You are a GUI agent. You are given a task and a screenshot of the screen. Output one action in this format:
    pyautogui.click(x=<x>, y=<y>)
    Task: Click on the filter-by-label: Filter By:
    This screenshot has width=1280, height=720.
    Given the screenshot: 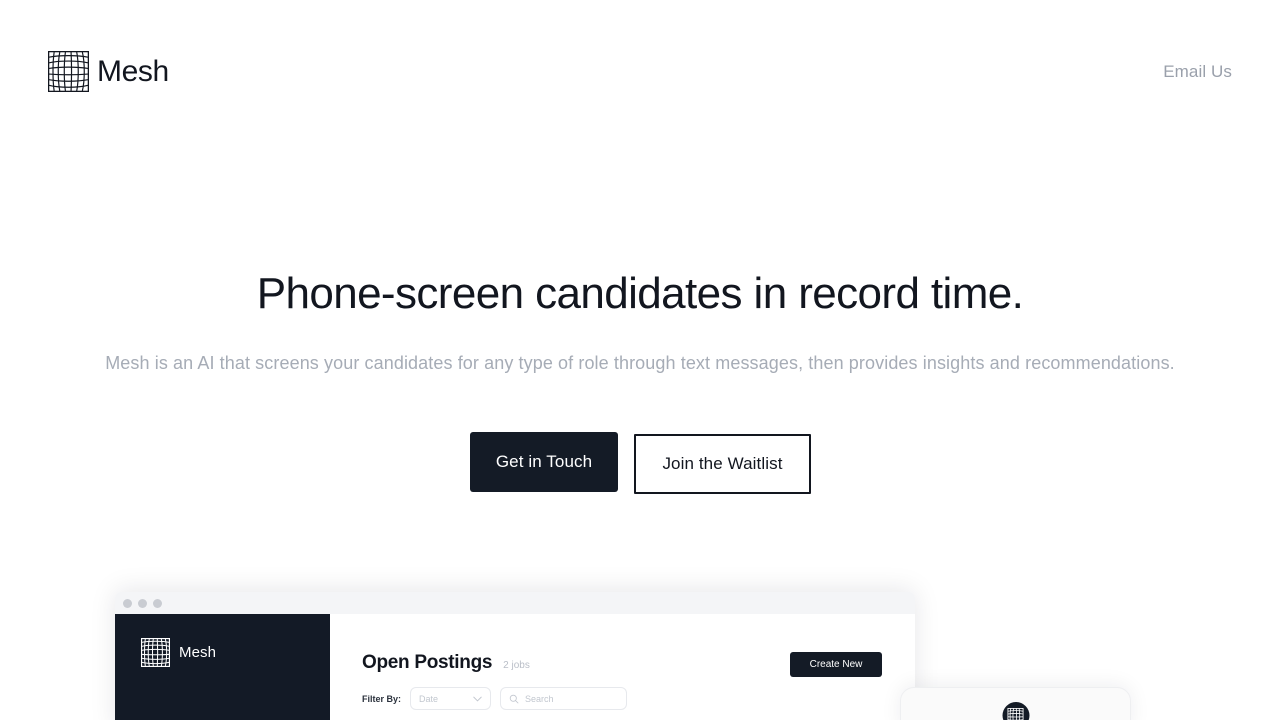 What is the action you would take?
    pyautogui.click(x=382, y=698)
    